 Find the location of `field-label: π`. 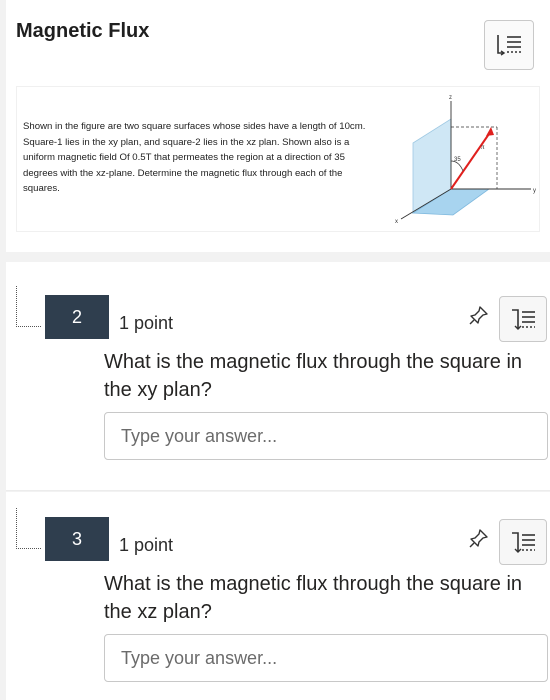

field-label: π is located at coordinates (483, 147).